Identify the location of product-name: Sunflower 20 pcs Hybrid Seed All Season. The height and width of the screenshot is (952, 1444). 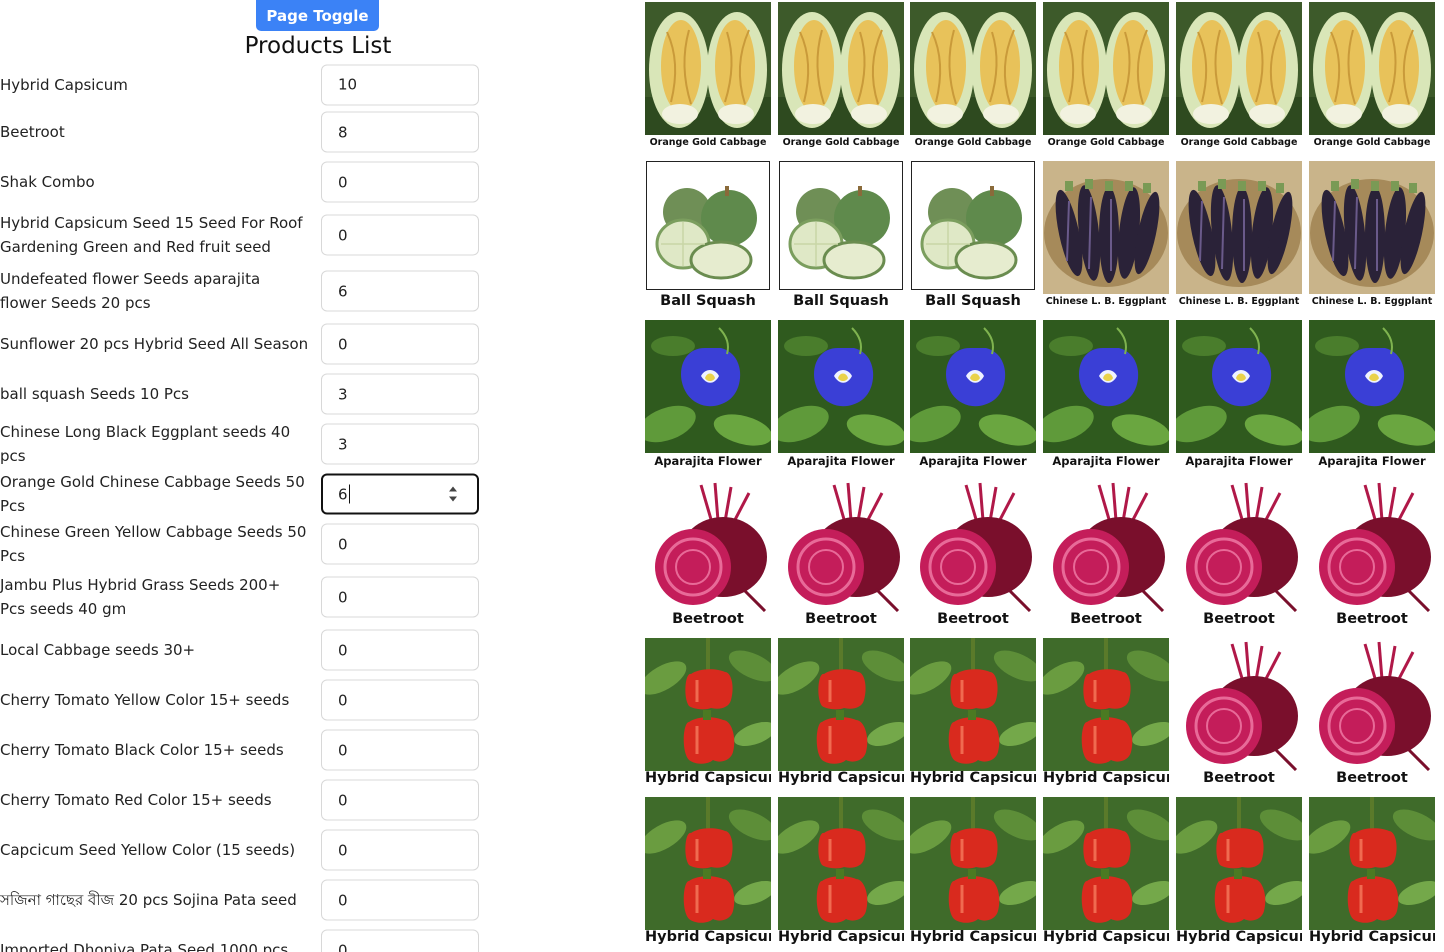
(154, 344).